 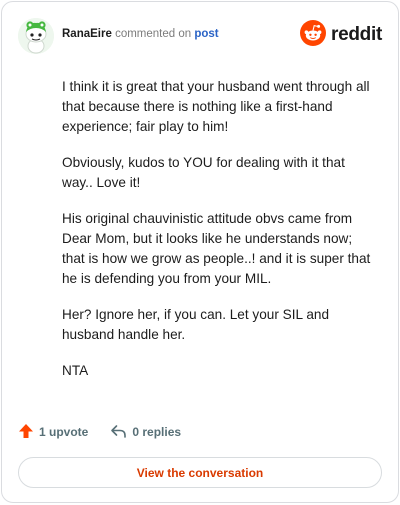 I want to click on reply-arrow-icon, so click(x=118, y=432).